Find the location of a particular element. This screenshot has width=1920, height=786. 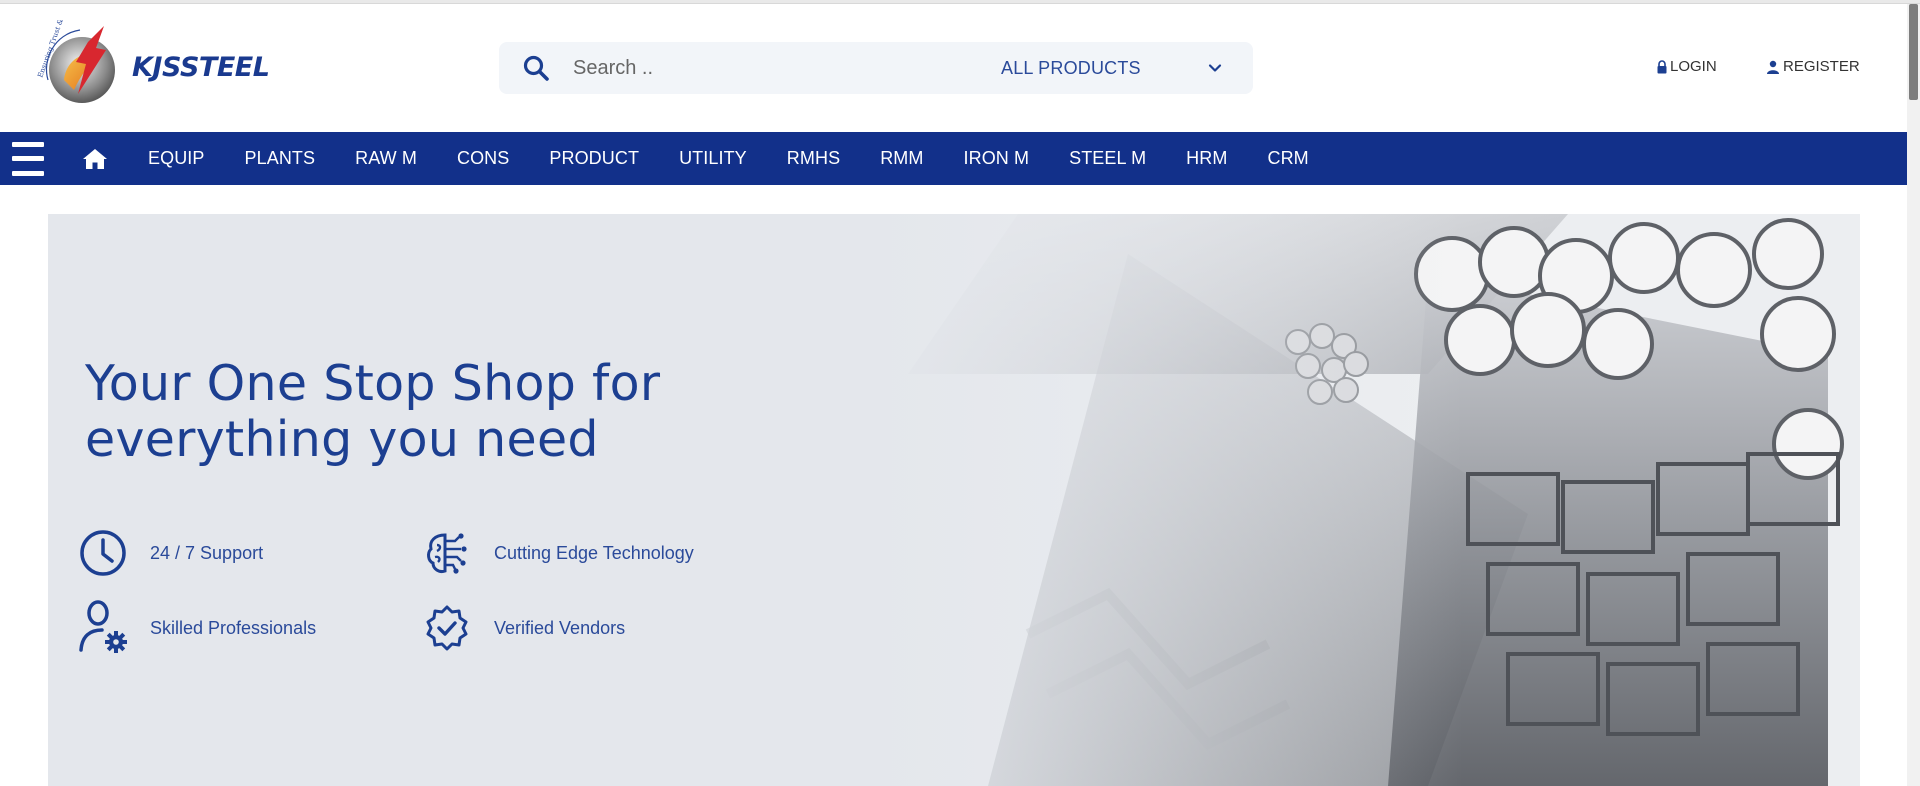

home-icon is located at coordinates (95, 159).